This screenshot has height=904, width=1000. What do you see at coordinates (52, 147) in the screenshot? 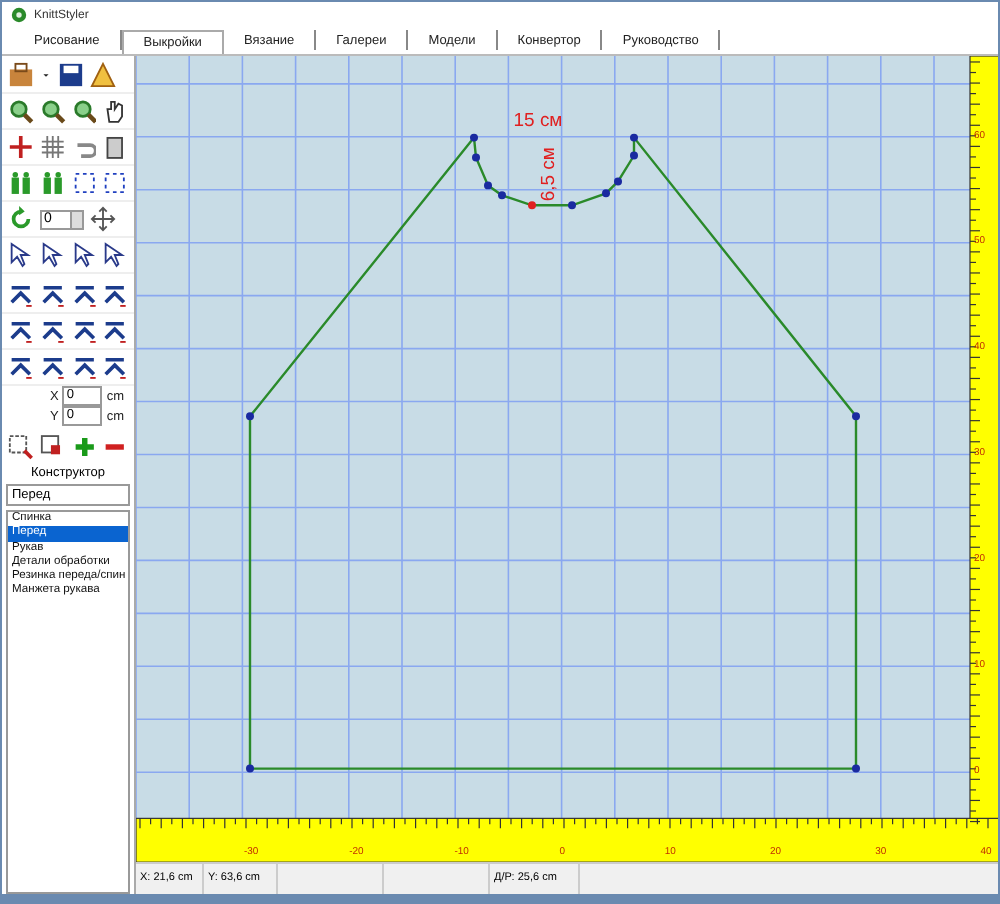
I see `grid-icon` at bounding box center [52, 147].